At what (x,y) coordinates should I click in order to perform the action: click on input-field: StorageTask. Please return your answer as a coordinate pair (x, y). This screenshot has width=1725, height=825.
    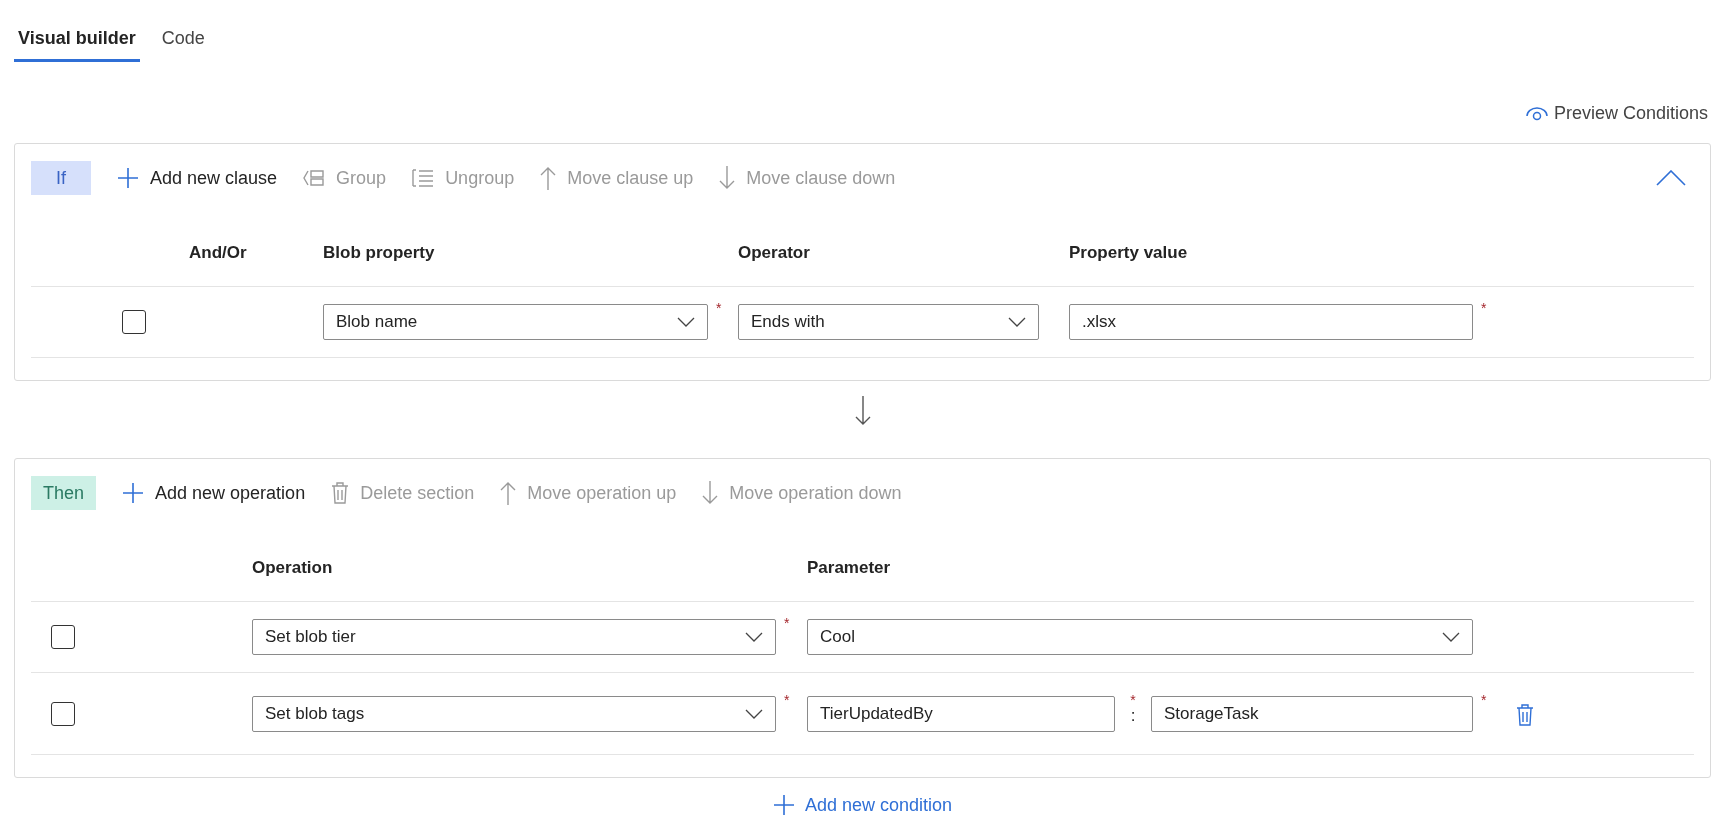
    Looking at the image, I should click on (1312, 713).